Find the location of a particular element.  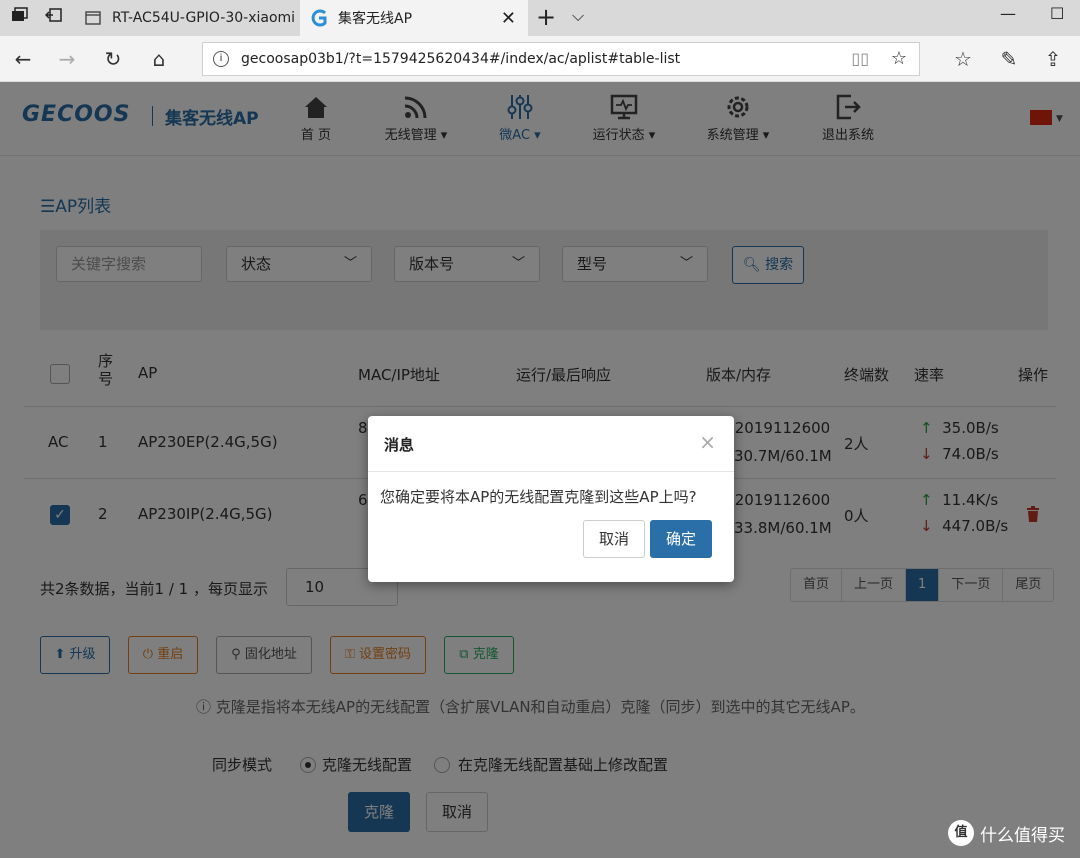

tab-title: 集客无线AP is located at coordinates (375, 19).